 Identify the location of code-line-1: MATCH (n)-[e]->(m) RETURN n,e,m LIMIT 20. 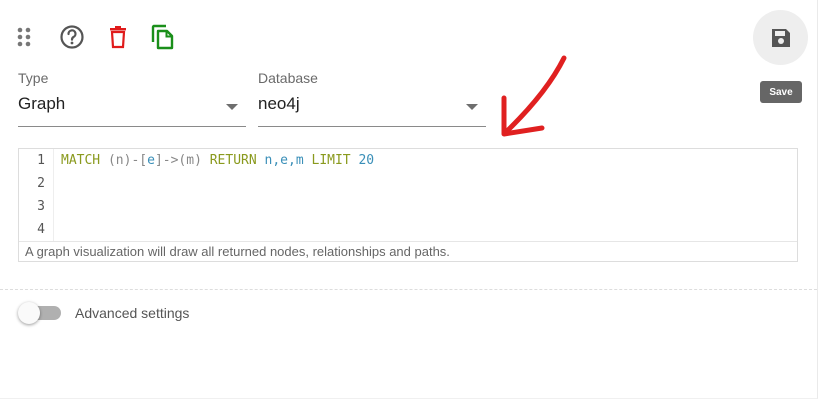
(217, 160).